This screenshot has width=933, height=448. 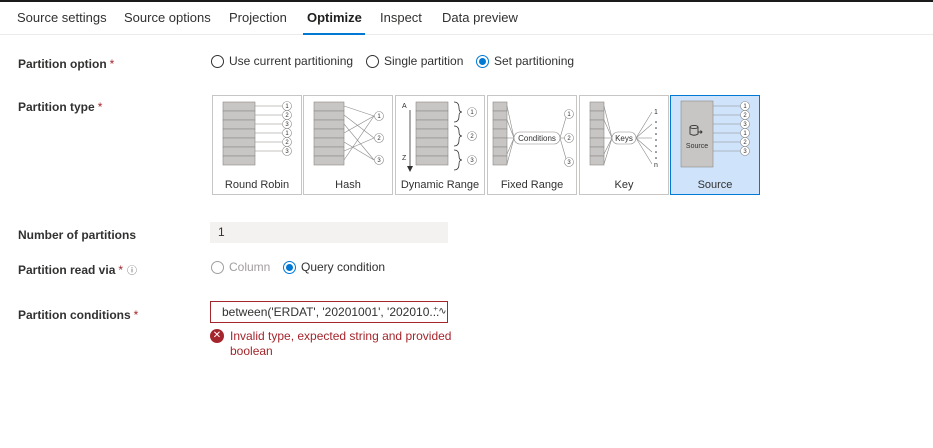 I want to click on radio-single-partition: Single partition, so click(x=414, y=61).